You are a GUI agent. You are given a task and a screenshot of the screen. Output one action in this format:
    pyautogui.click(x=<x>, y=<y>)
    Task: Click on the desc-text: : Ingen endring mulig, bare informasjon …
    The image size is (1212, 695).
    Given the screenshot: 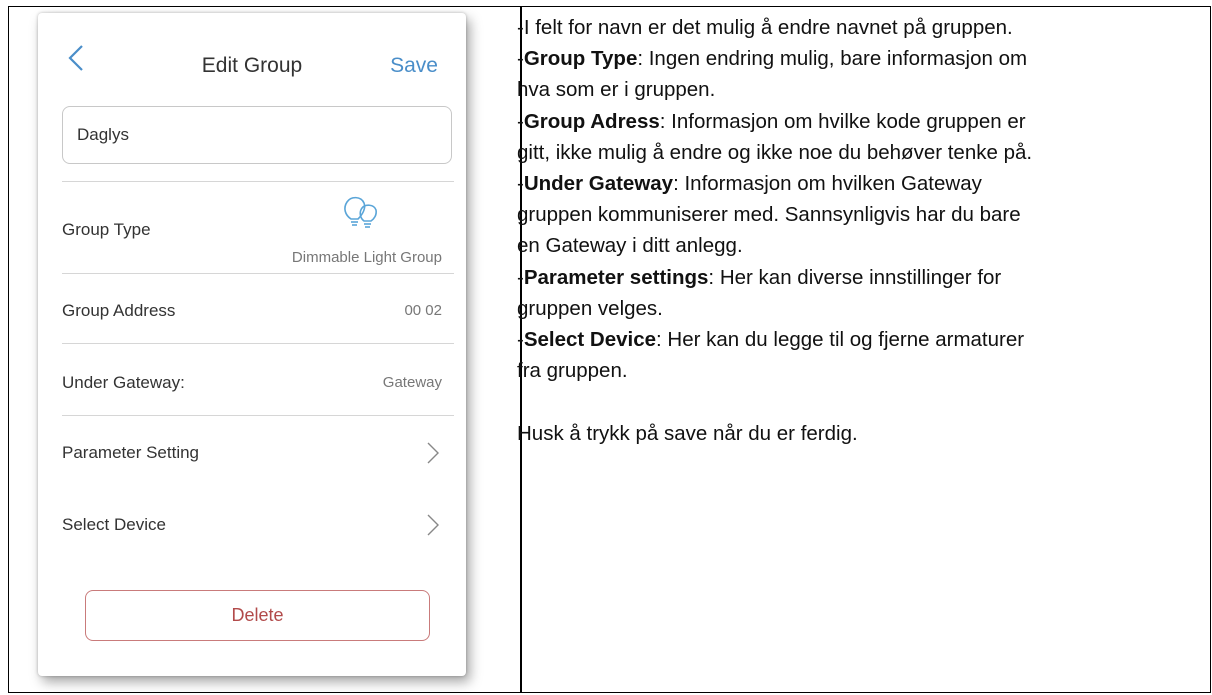 What is the action you would take?
    pyautogui.click(x=832, y=59)
    